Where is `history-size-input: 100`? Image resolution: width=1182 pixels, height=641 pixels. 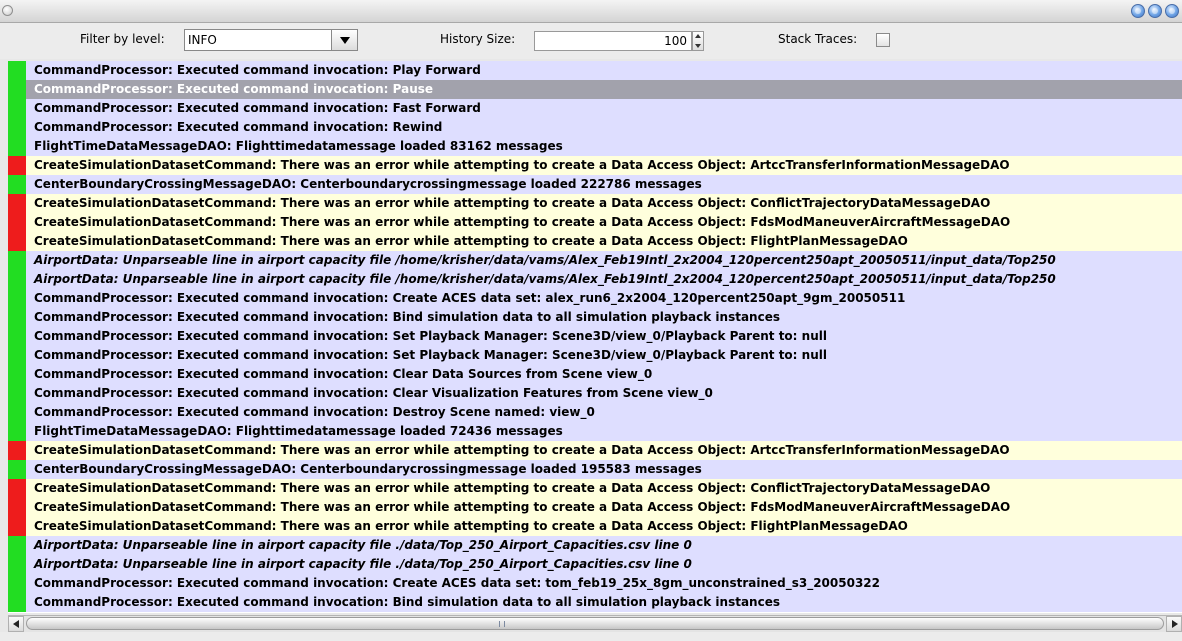
history-size-input: 100 is located at coordinates (613, 41).